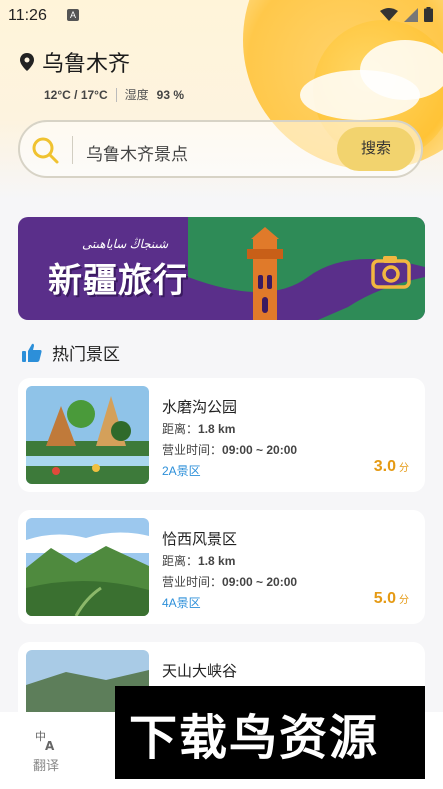 The image size is (443, 789). I want to click on spot-grade: 2A景区, so click(181, 471).